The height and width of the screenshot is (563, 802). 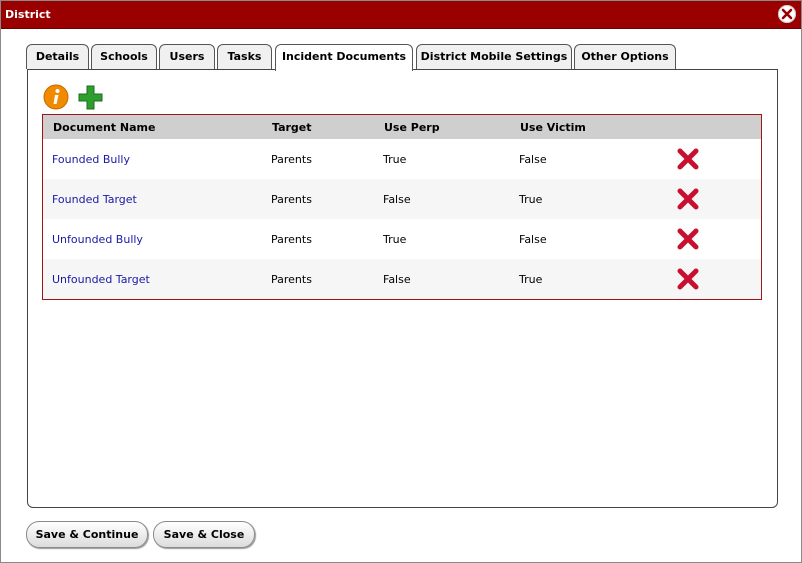 I want to click on table-header: Document Name Target Use Perp Use Victim, so click(x=402, y=127).